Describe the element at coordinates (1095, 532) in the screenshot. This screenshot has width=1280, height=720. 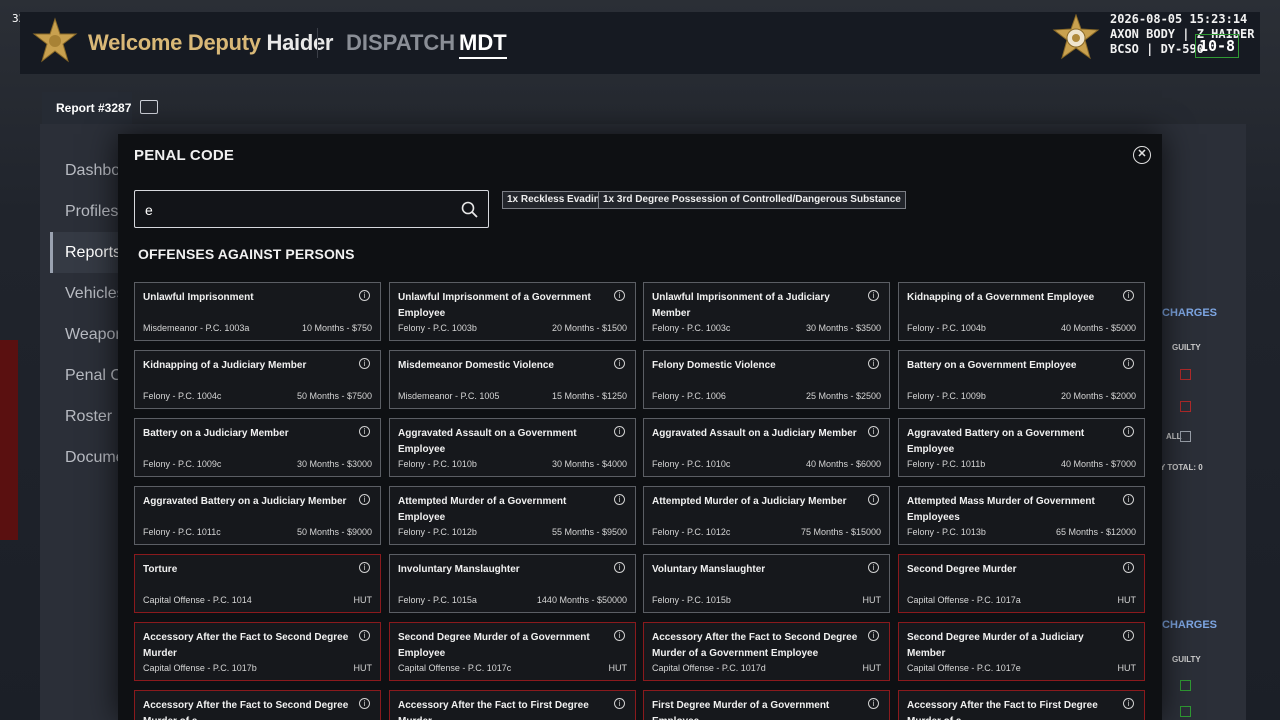
I see `offense-penalty: 65 Months - $12000` at that location.